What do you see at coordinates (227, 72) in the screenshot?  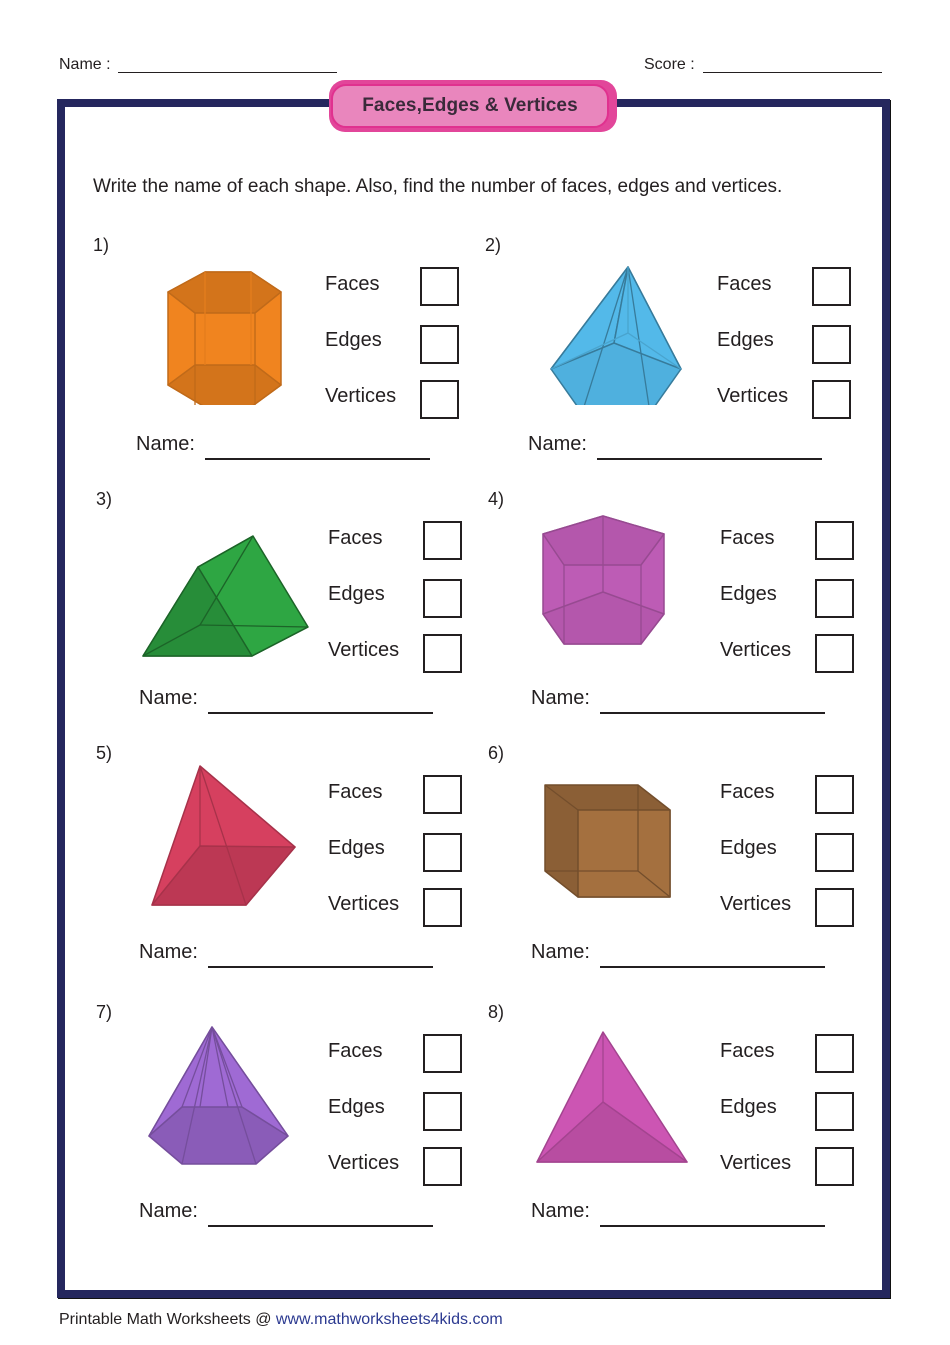 I see `student-name-field` at bounding box center [227, 72].